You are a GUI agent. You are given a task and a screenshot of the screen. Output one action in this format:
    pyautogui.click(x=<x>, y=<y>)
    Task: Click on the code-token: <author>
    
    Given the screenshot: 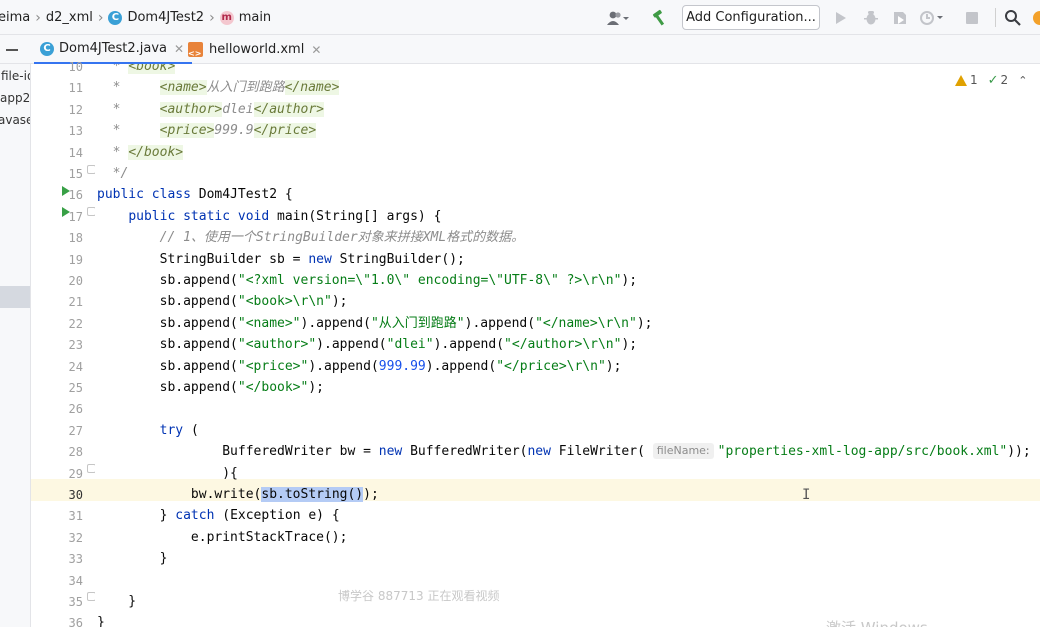 What is the action you would take?
    pyautogui.click(x=191, y=109)
    